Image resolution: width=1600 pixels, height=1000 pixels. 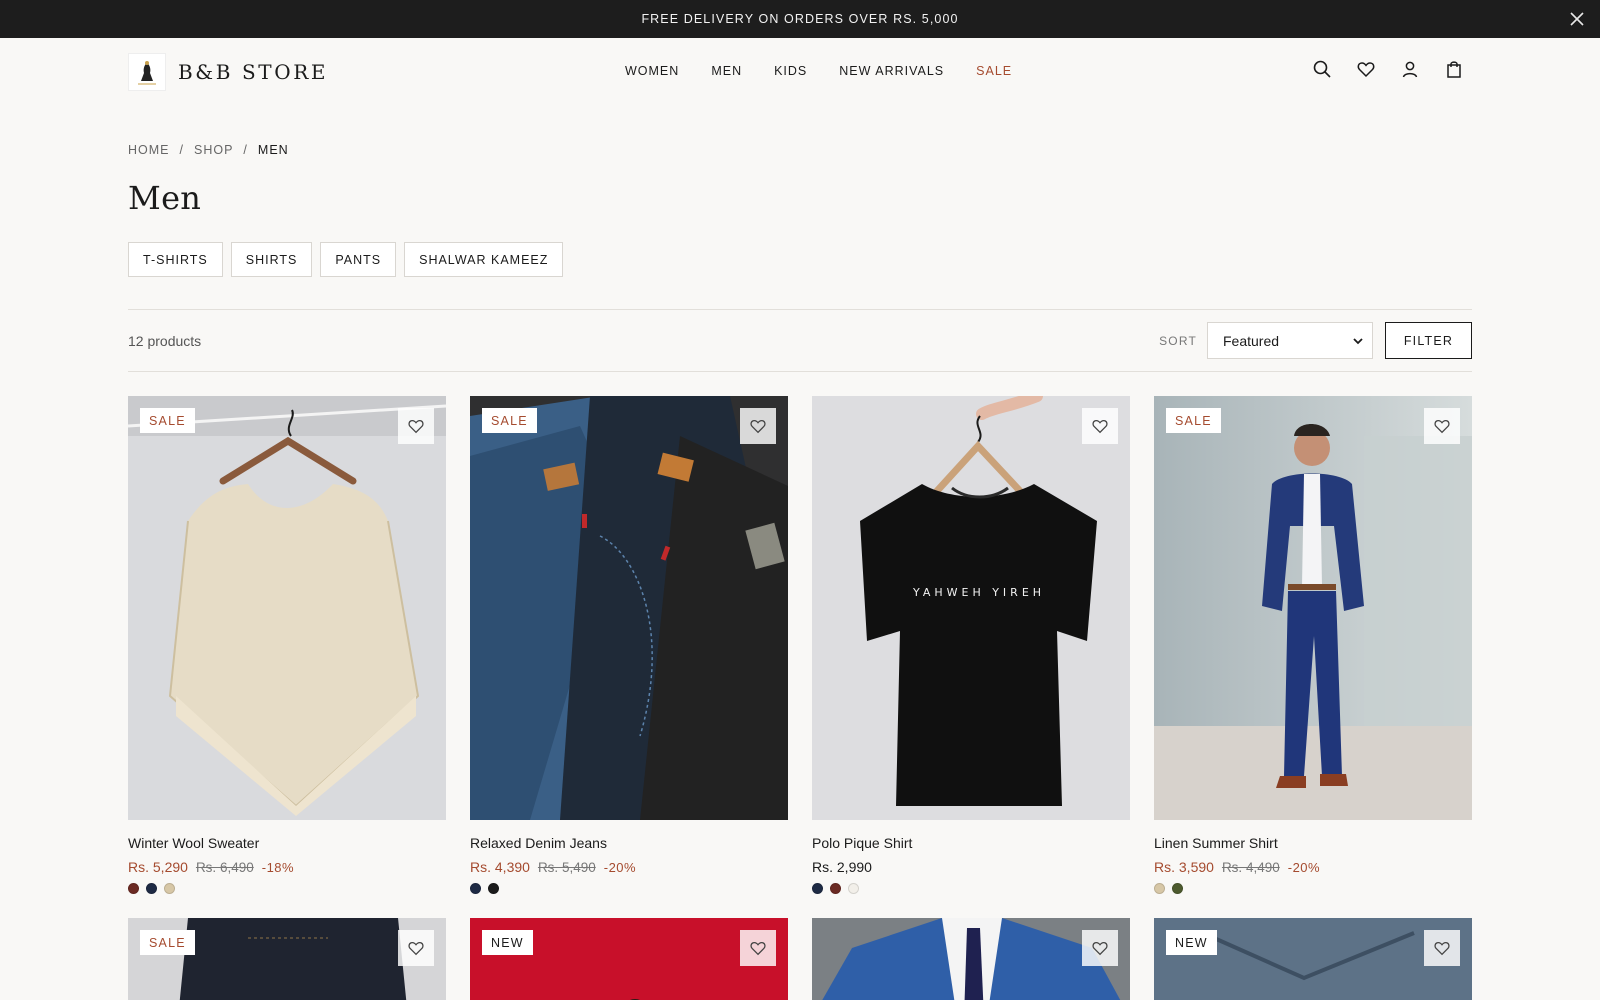 What do you see at coordinates (358, 259) in the screenshot?
I see `chip-pants: PANTS` at bounding box center [358, 259].